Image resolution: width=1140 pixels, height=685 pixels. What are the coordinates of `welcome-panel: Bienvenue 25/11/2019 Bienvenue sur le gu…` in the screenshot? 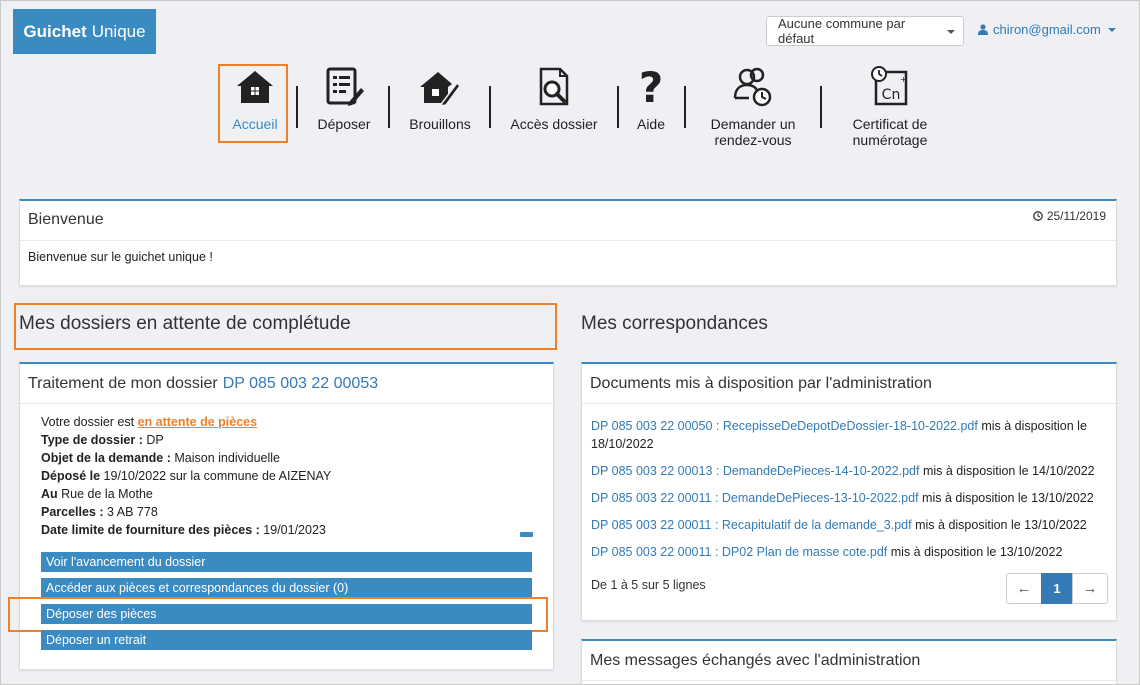 It's located at (568, 242).